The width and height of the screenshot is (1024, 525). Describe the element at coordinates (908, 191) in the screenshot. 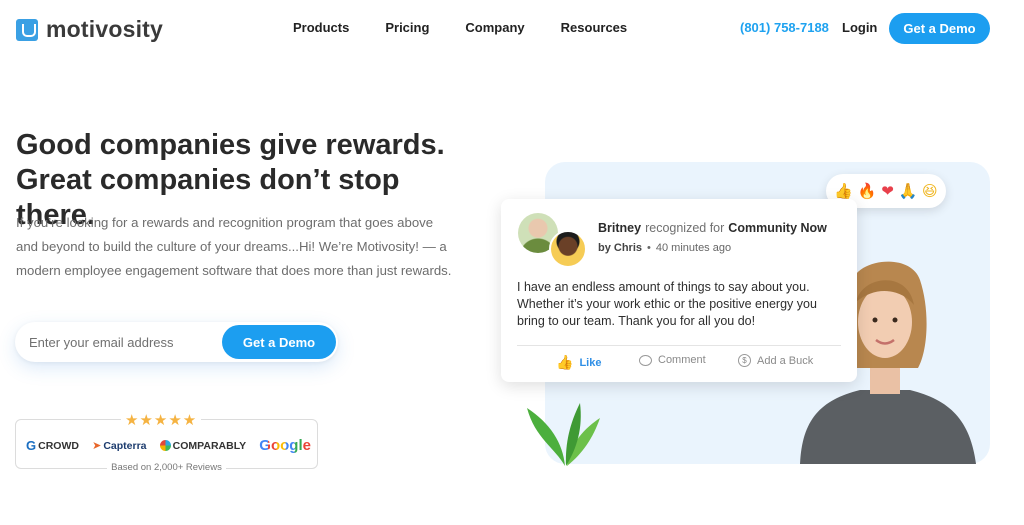

I see `pray-icon: 🙏` at that location.